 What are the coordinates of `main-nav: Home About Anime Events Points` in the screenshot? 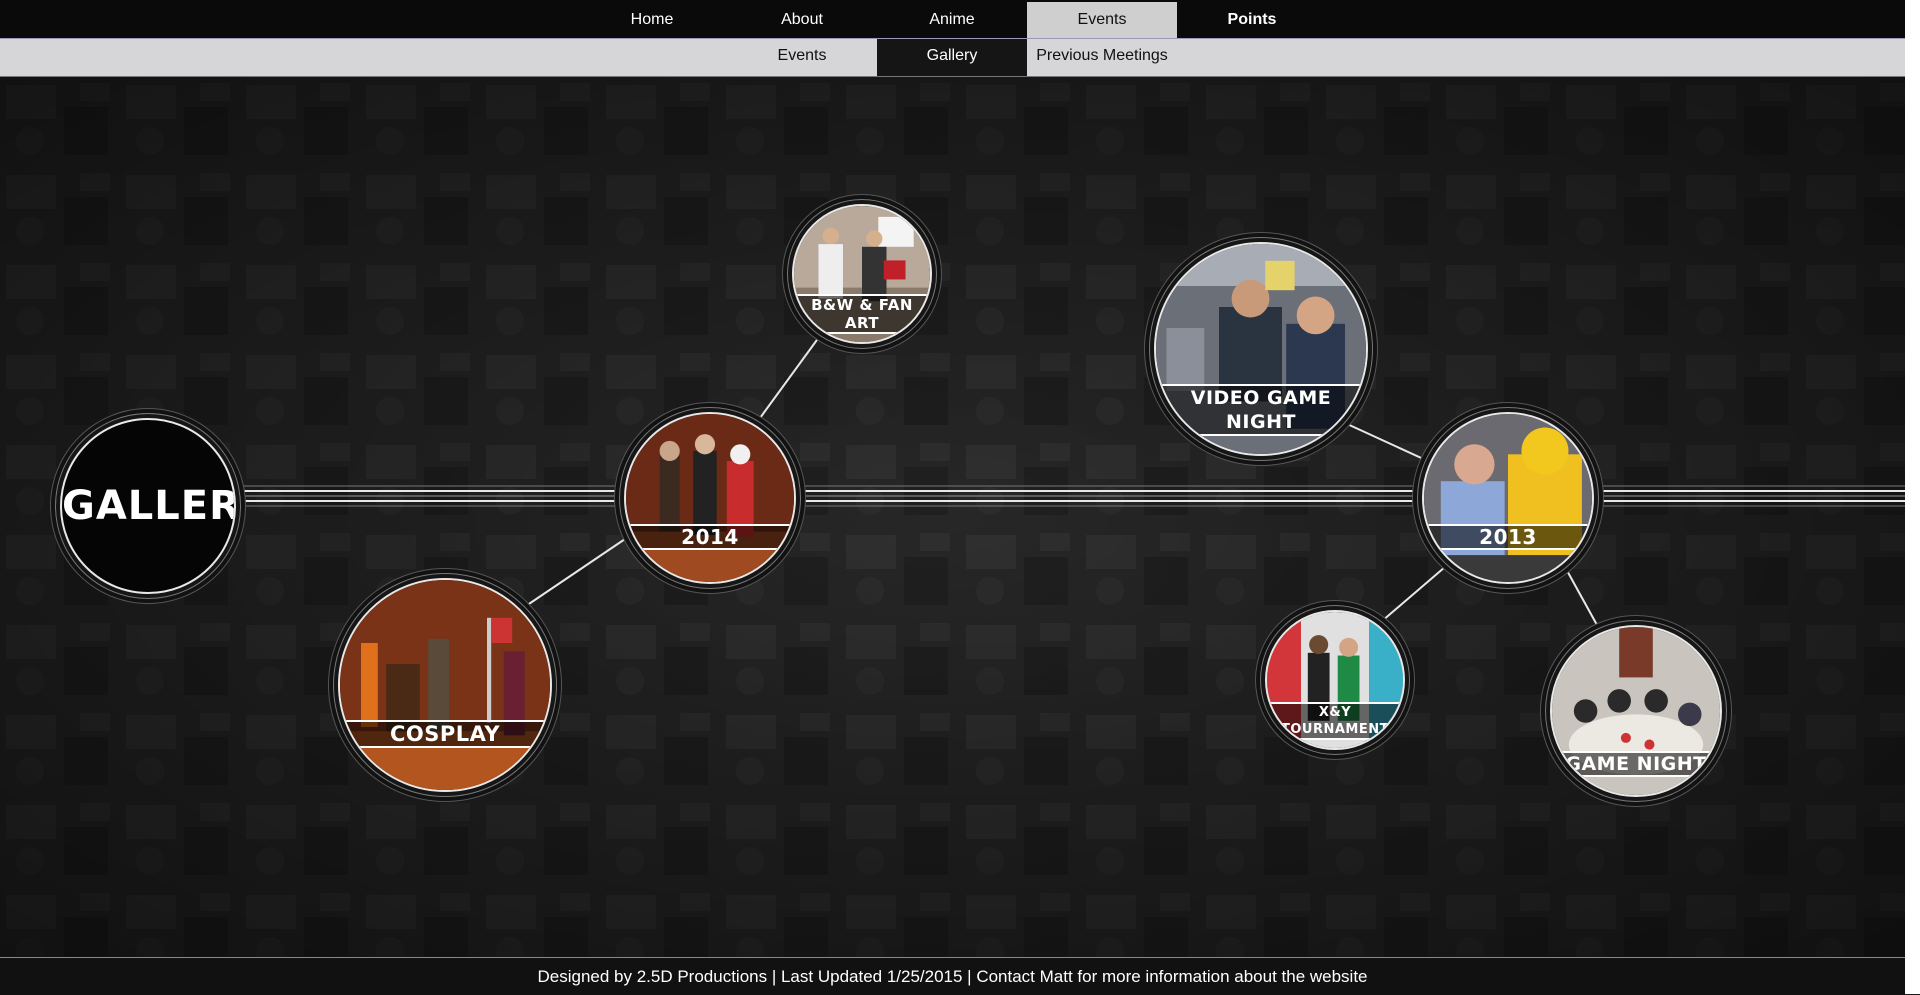 It's located at (952, 19).